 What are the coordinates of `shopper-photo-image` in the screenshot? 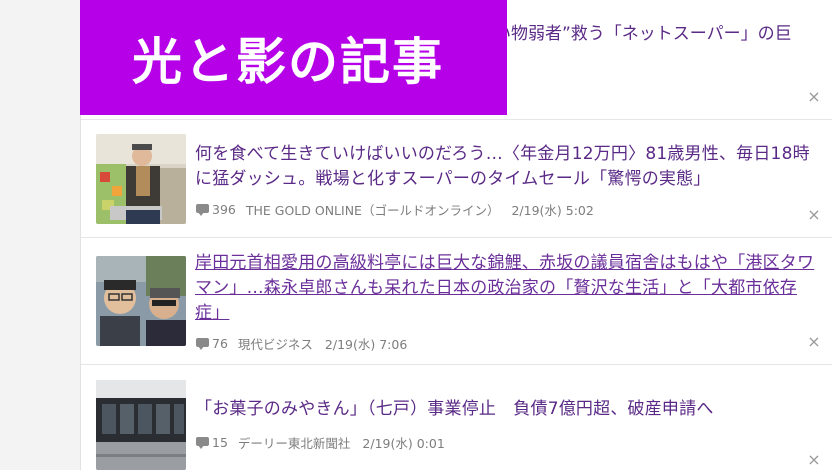 It's located at (141, 179).